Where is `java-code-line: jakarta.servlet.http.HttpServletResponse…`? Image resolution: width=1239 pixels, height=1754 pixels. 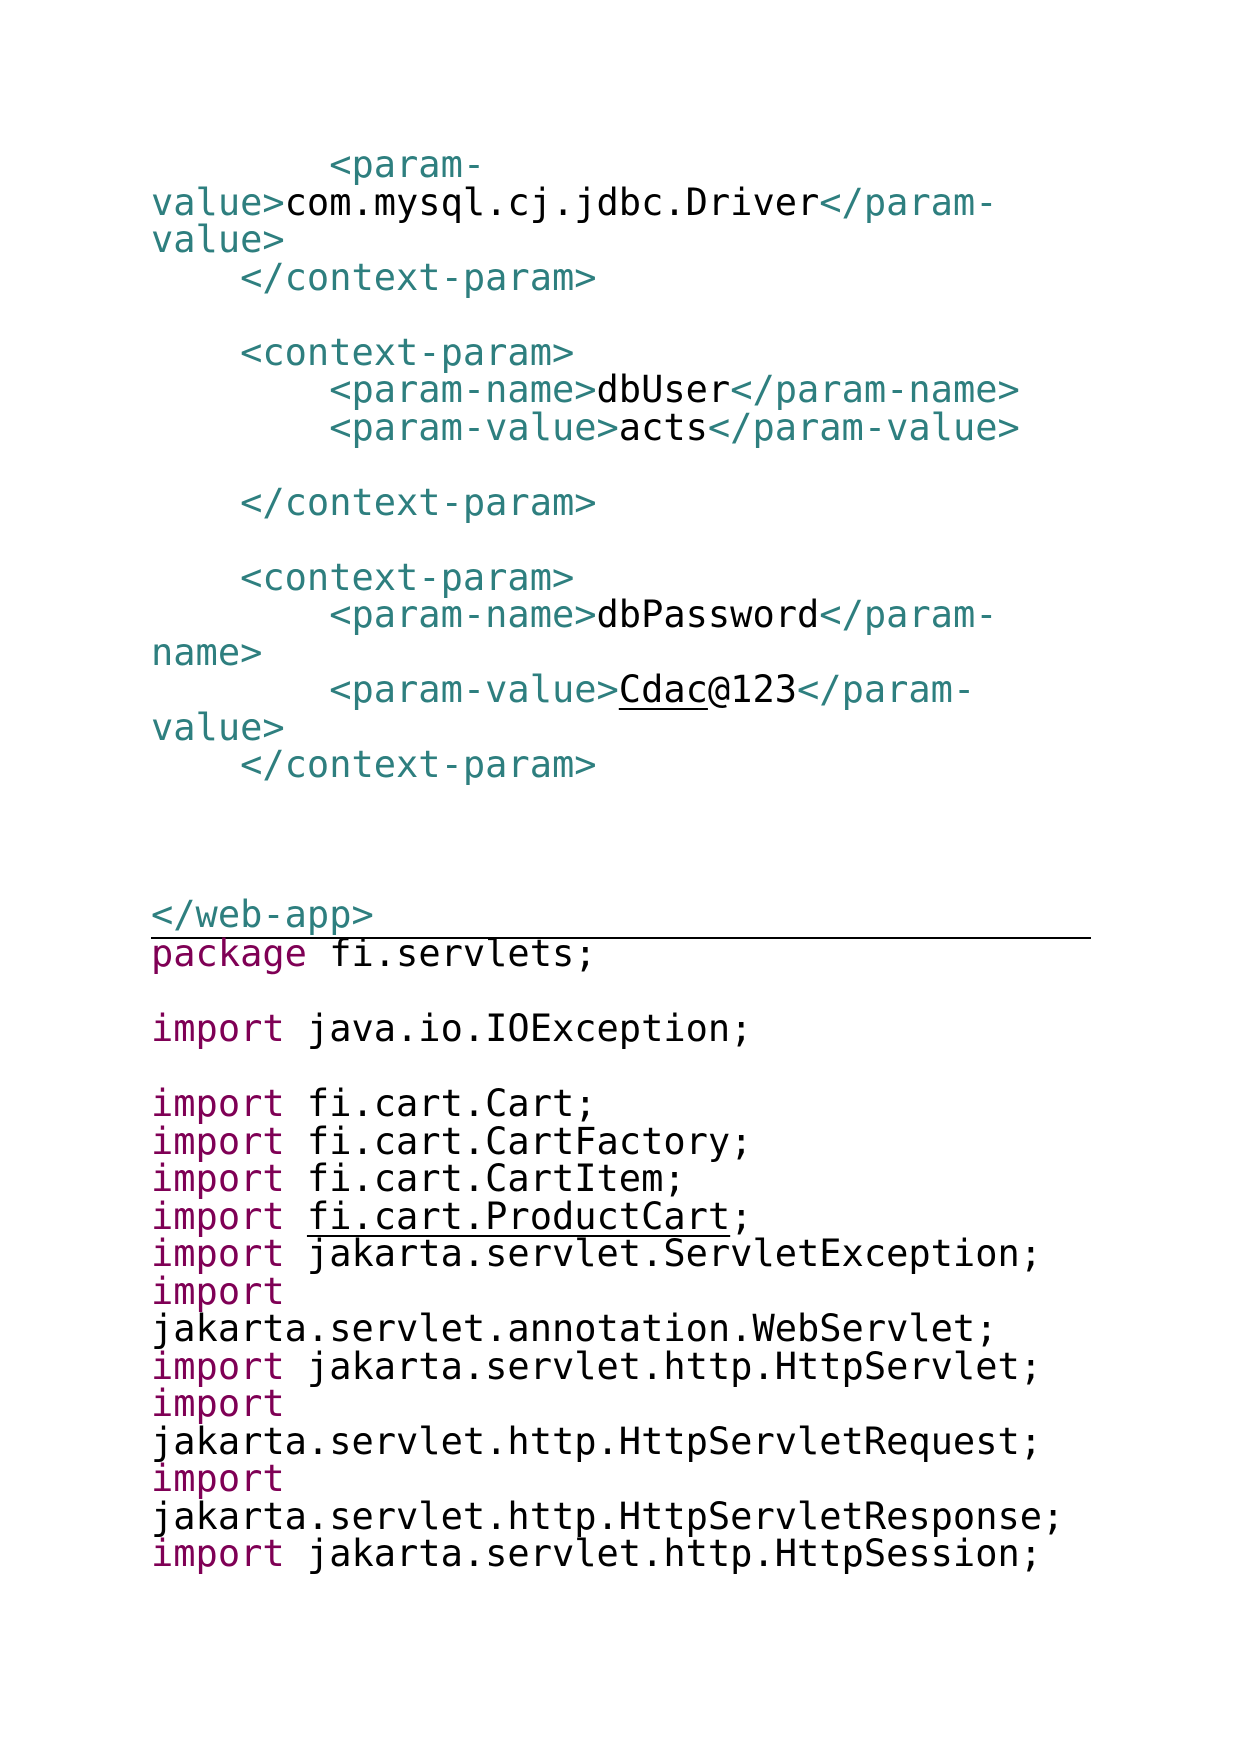 java-code-line: jakarta.servlet.http.HttpServletResponse… is located at coordinates (607, 1516).